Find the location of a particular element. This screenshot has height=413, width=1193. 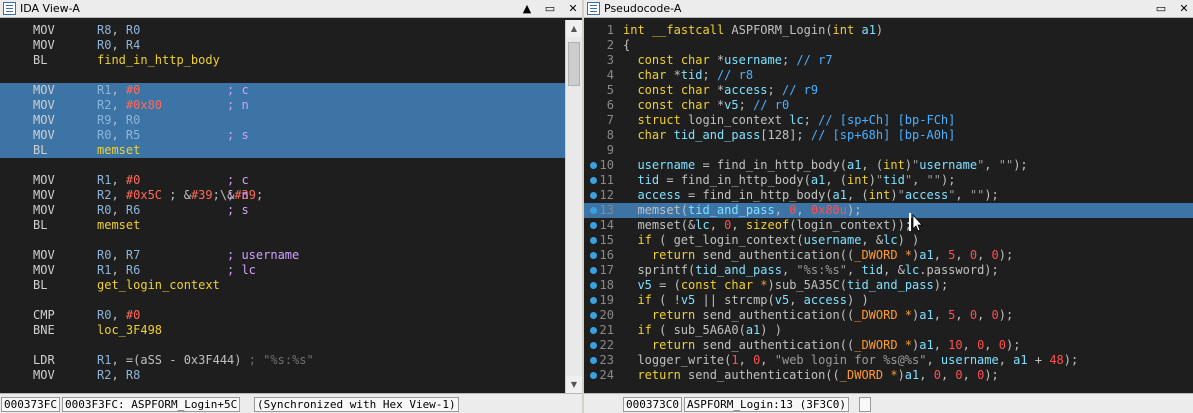

disasm-line: MOV R0, R6 ; s is located at coordinates (291, 210).